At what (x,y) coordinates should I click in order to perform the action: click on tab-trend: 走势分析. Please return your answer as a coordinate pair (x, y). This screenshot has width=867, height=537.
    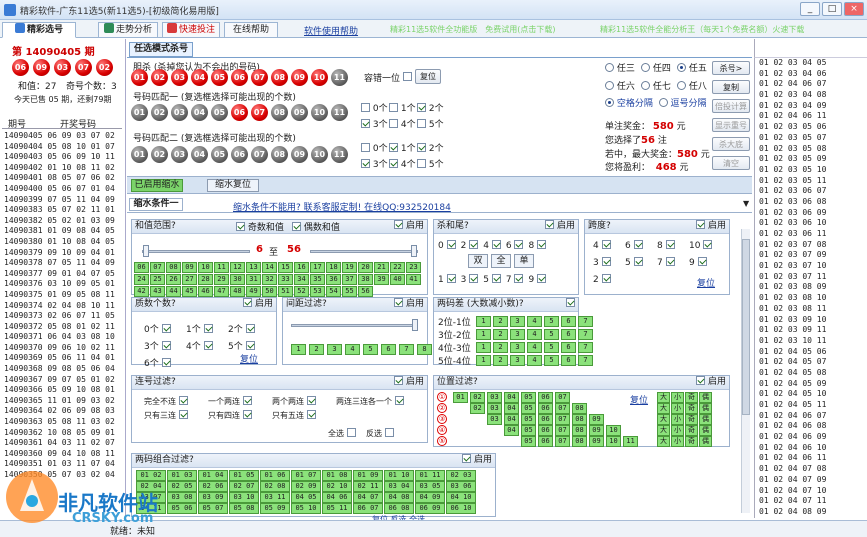
    Looking at the image, I should click on (128, 30).